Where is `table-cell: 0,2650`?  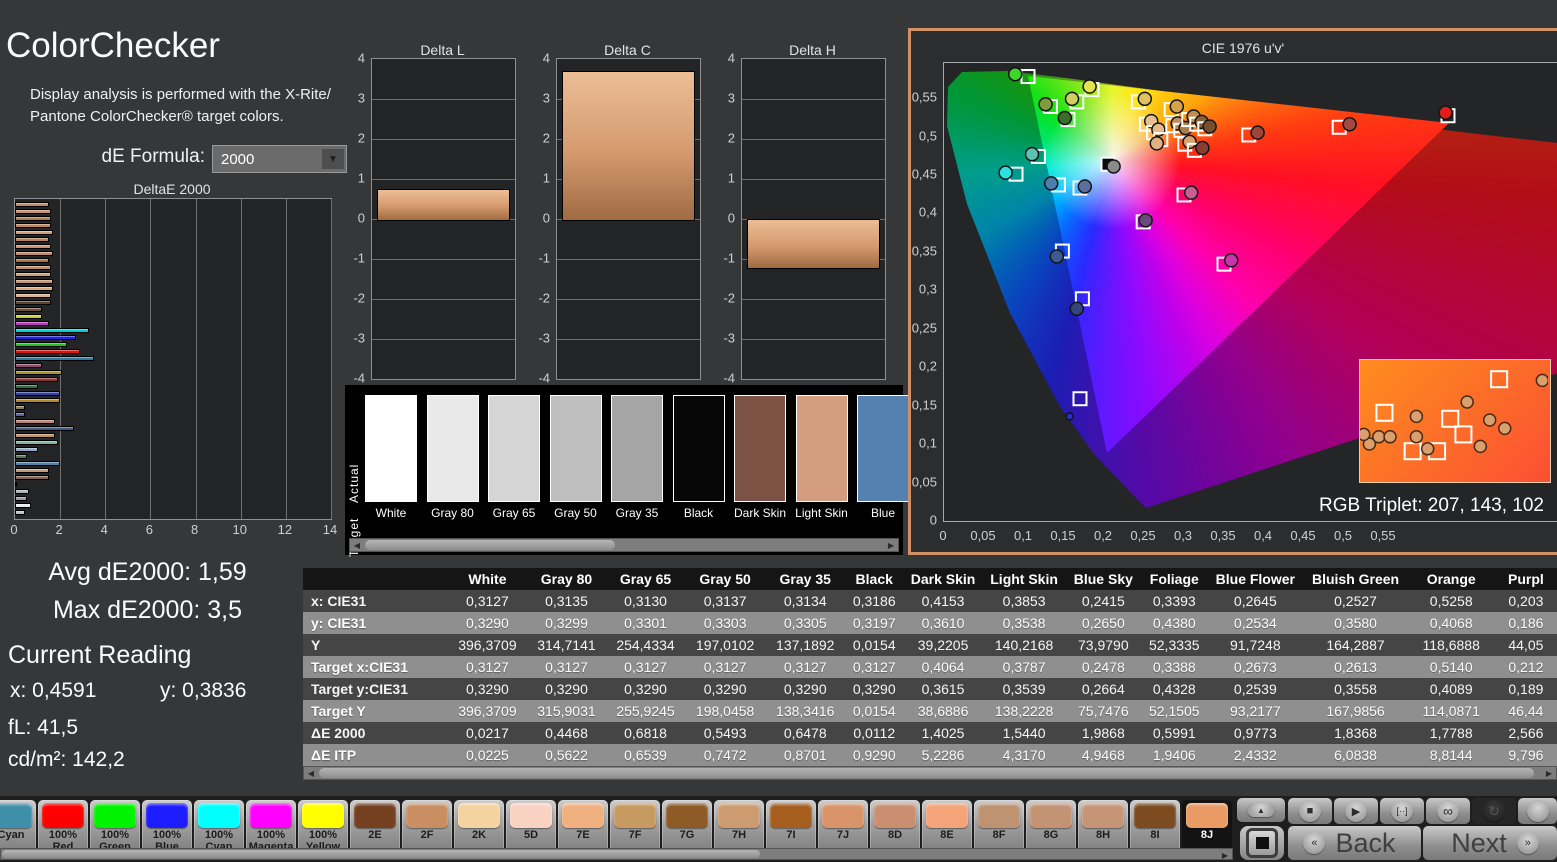
table-cell: 0,2650 is located at coordinates (1103, 623).